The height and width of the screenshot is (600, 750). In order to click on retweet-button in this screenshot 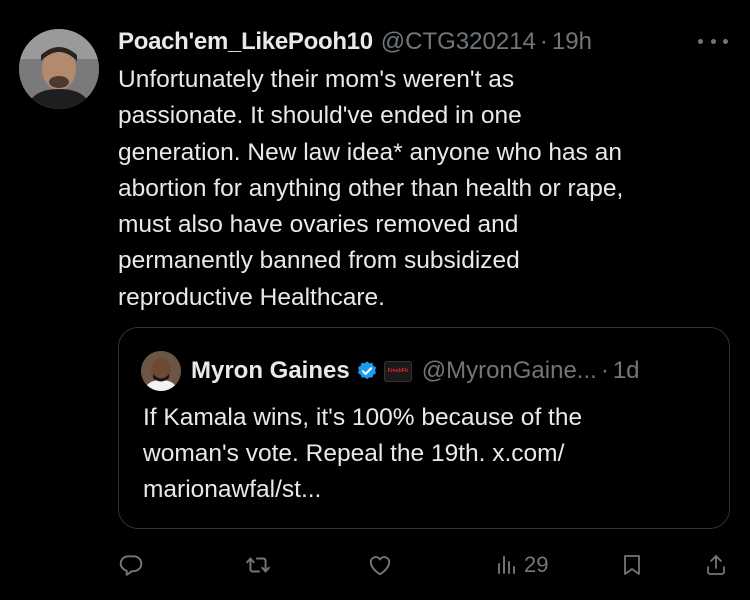, I will do `click(261, 565)`.